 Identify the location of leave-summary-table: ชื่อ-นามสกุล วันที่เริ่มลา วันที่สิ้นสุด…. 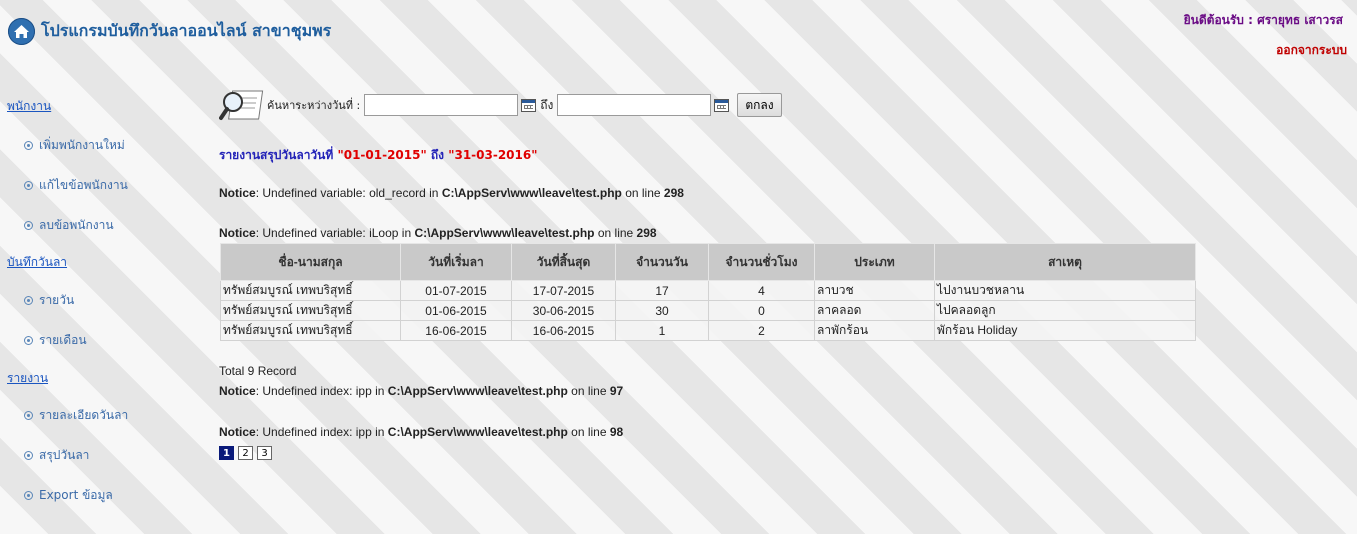
(708, 292).